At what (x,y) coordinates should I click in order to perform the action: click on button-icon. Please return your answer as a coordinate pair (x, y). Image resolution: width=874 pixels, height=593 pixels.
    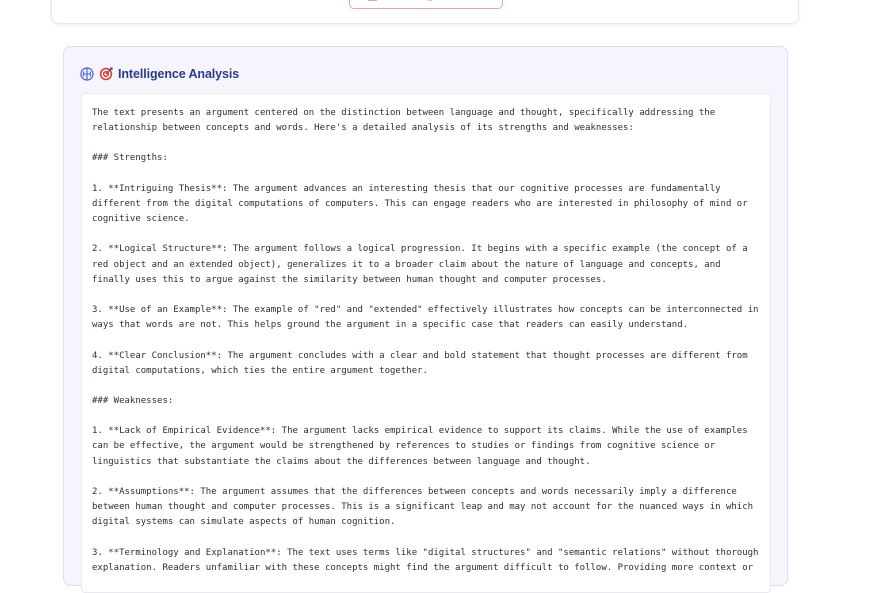
    Looking at the image, I should click on (372, 0).